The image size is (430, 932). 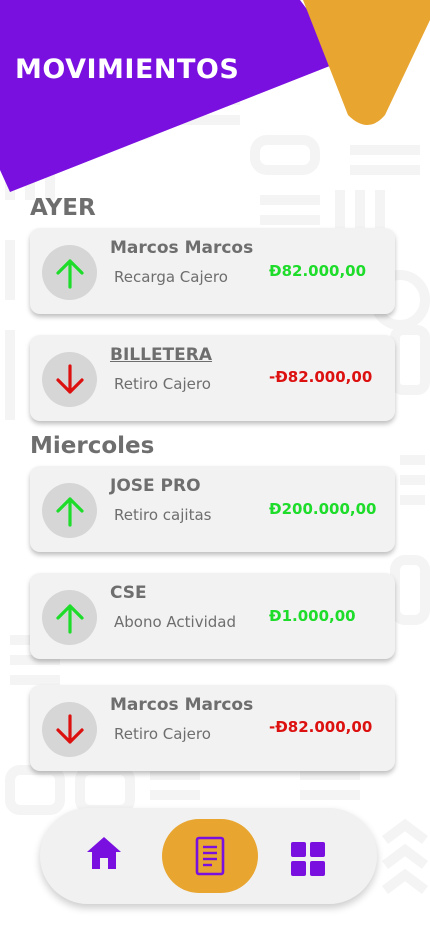 What do you see at coordinates (127, 69) in the screenshot?
I see `page-title: MOVIMIENTOS` at bounding box center [127, 69].